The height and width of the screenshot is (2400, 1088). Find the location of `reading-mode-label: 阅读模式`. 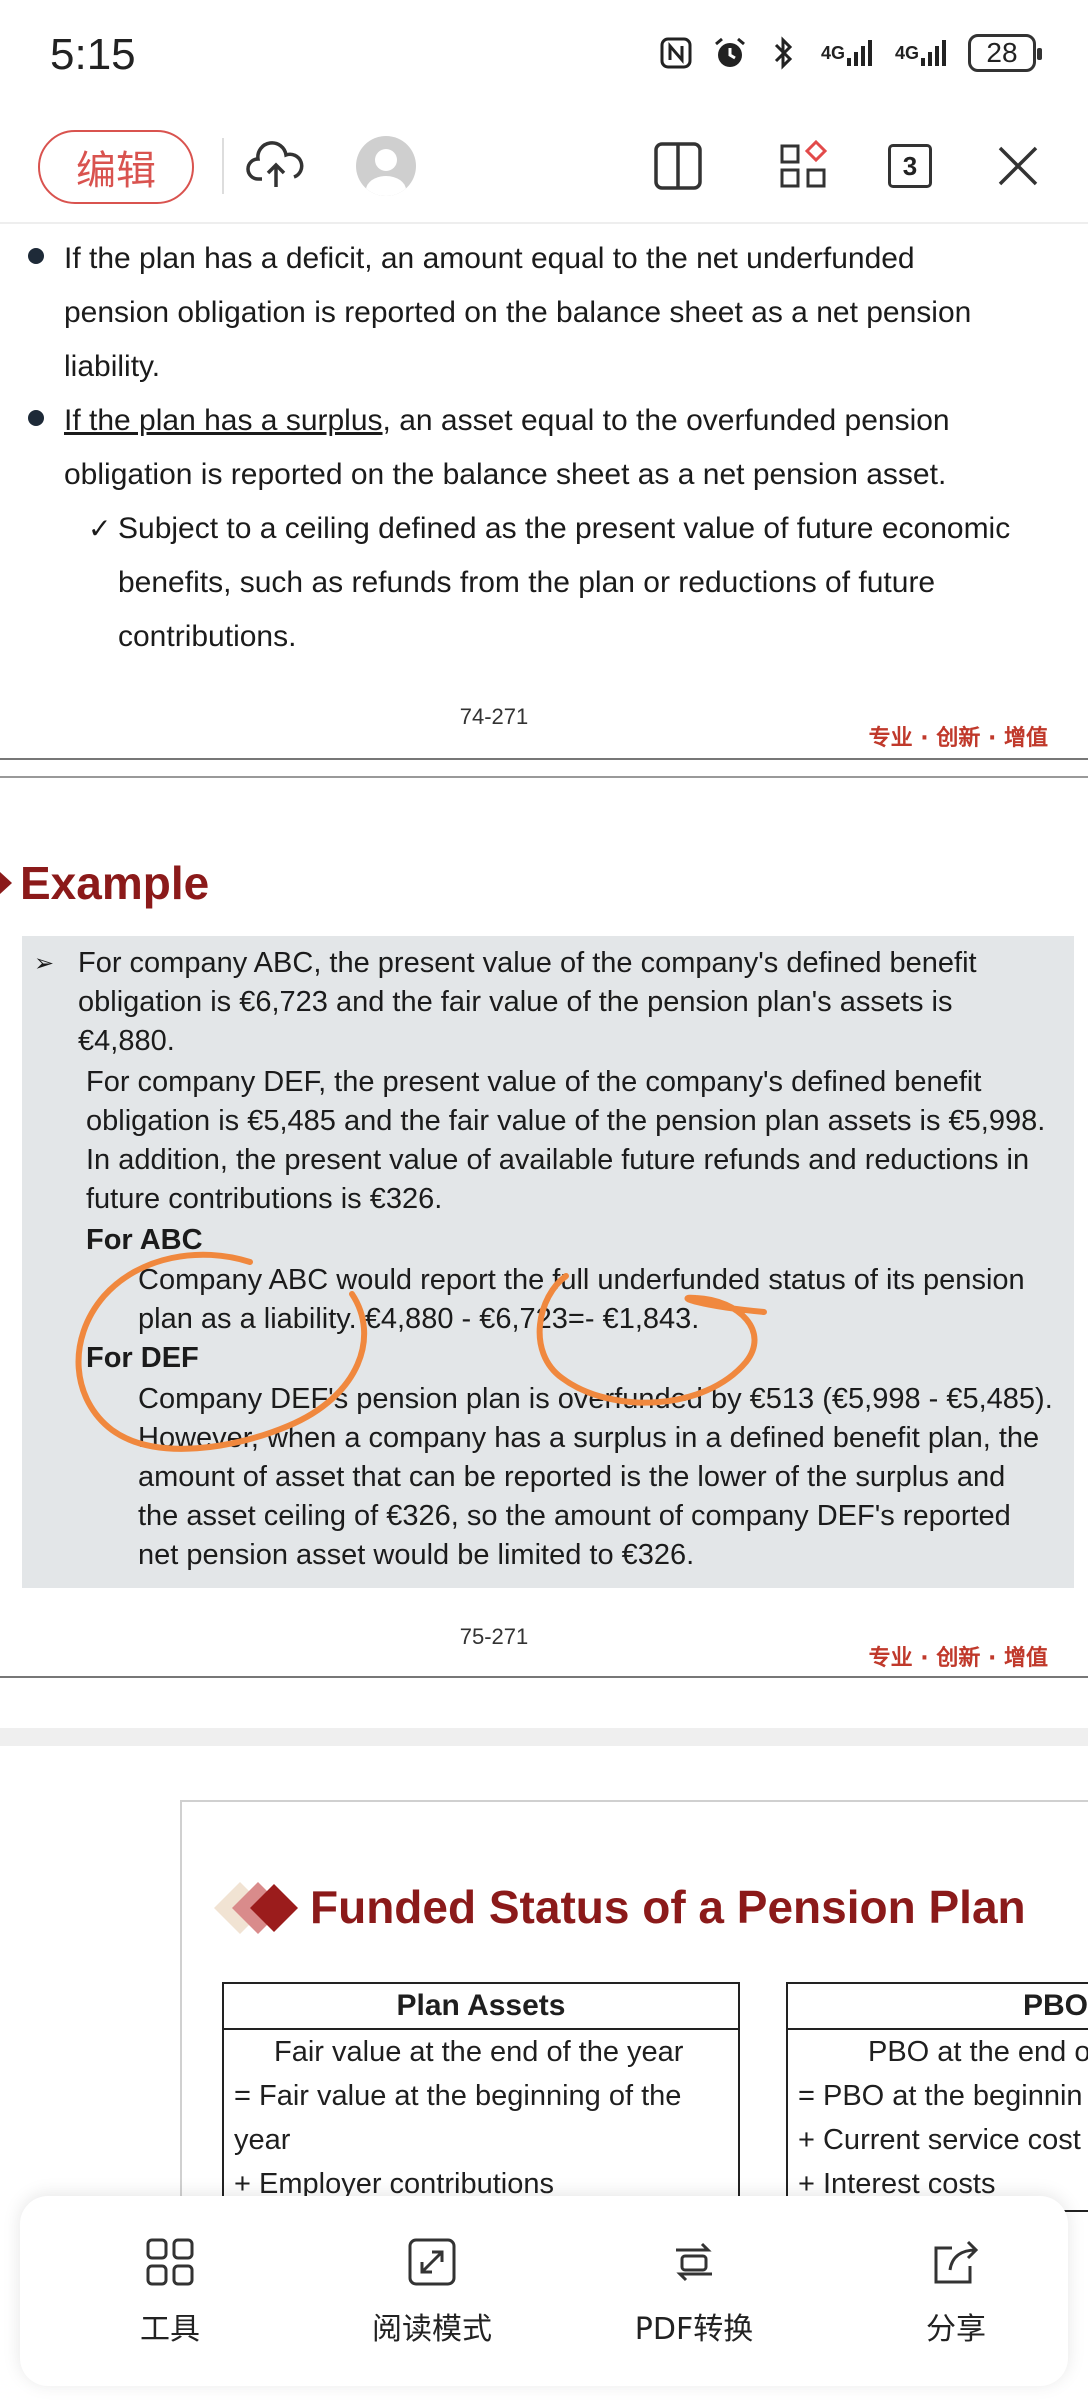

reading-mode-label: 阅读模式 is located at coordinates (432, 2329).